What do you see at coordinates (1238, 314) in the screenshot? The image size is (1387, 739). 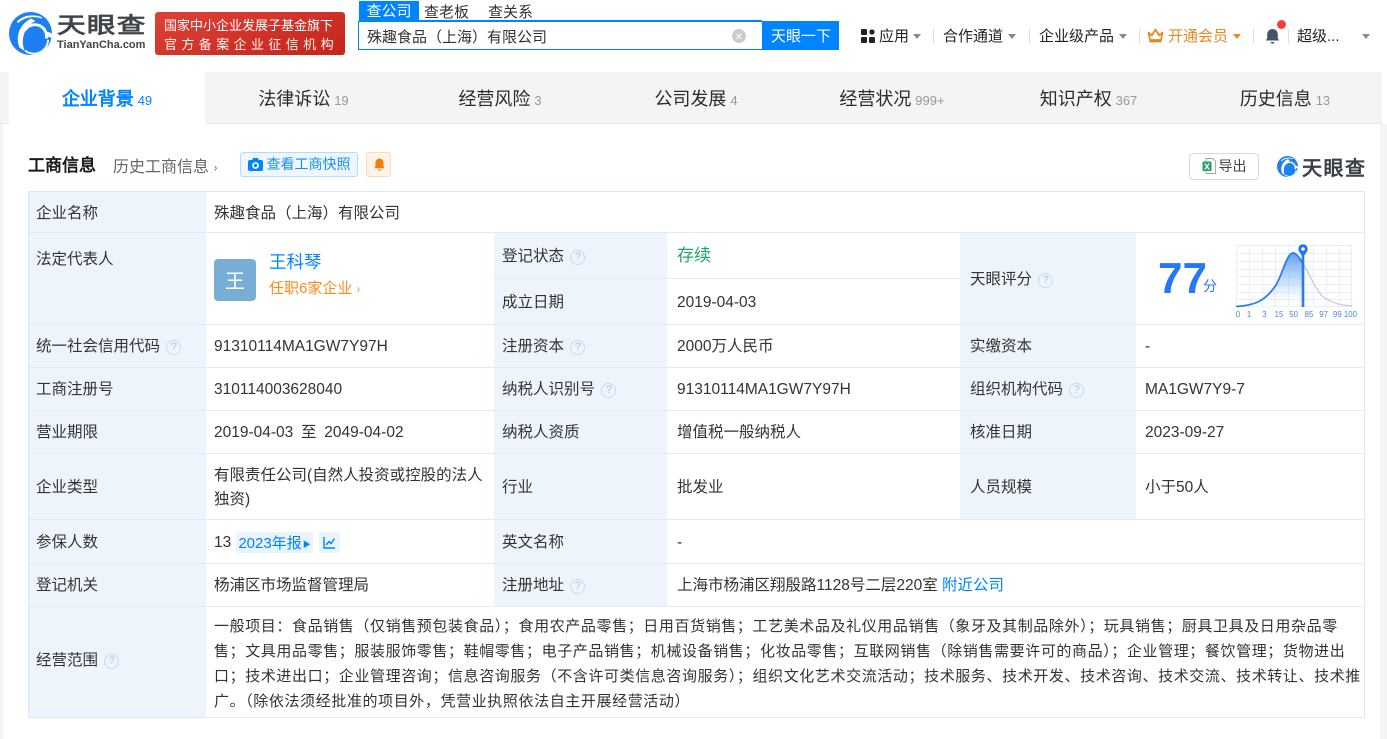 I see `svg-text: 0` at bounding box center [1238, 314].